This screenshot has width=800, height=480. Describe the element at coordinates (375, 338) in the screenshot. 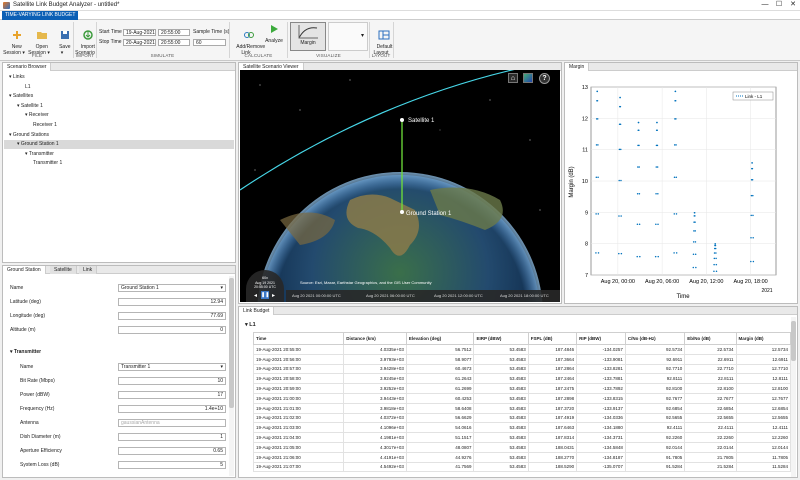

I see `column-header: Distance (km)` at that location.